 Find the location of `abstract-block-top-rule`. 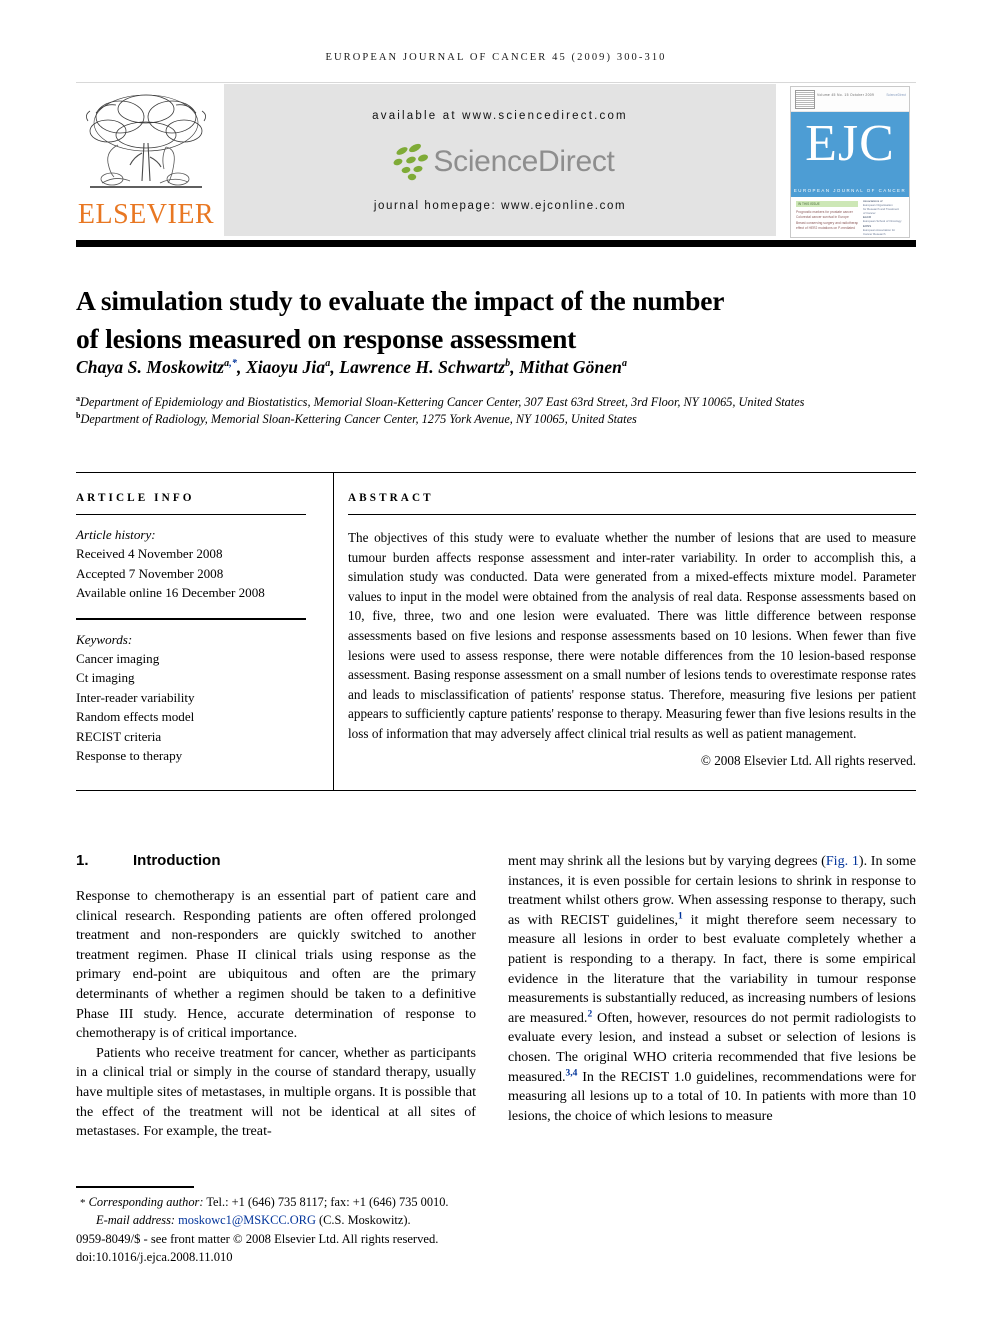

abstract-block-top-rule is located at coordinates (496, 472).